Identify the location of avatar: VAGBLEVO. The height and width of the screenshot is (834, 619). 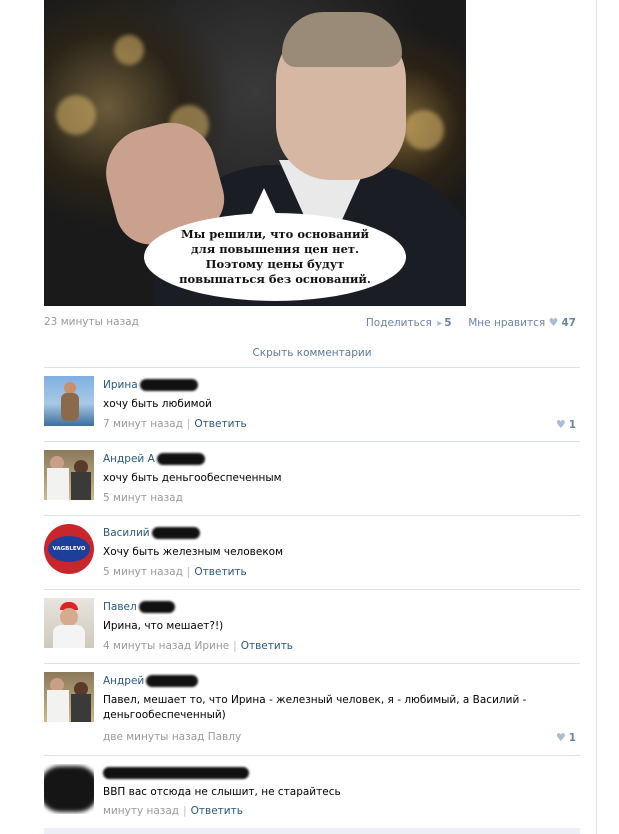
(69, 549).